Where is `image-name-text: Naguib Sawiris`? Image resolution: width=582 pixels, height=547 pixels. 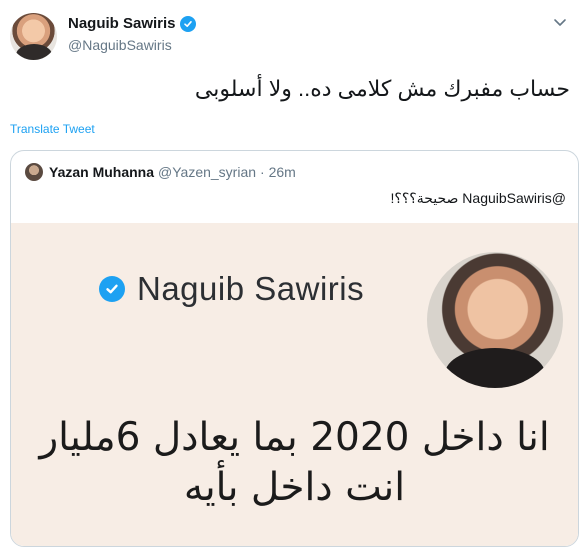 image-name-text: Naguib Sawiris is located at coordinates (251, 288).